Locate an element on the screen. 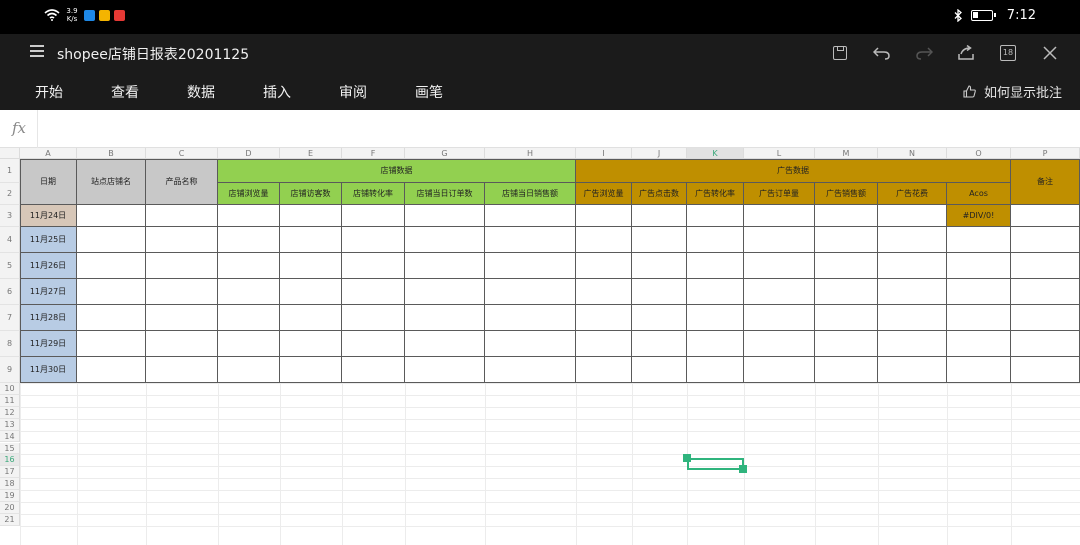  ad-subheader: 广告转化率 is located at coordinates (715, 194).